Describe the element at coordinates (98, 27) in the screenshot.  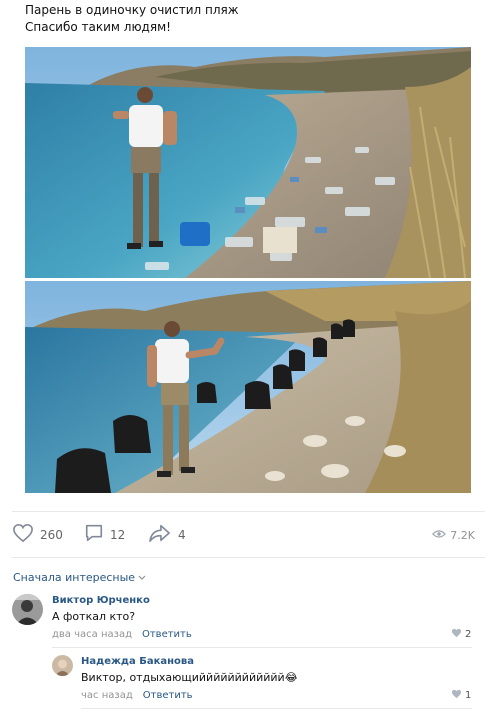
I see `post-line-2: Спасибо таким людям!` at that location.